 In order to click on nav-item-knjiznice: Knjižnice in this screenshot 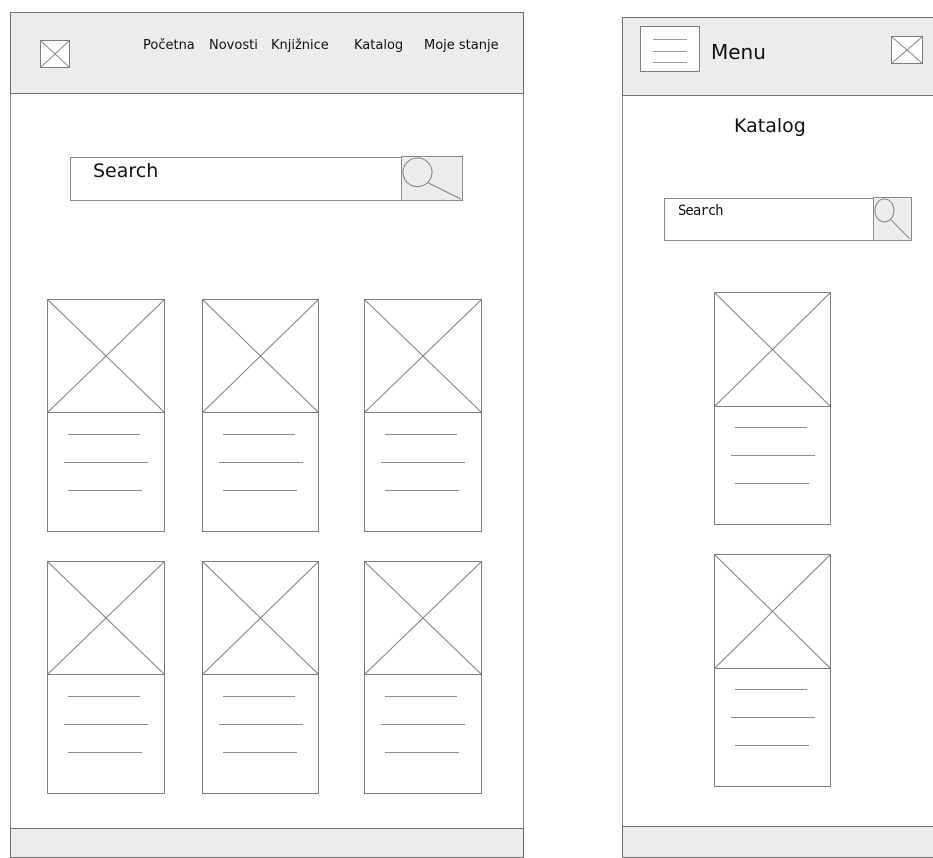, I will do `click(300, 45)`.